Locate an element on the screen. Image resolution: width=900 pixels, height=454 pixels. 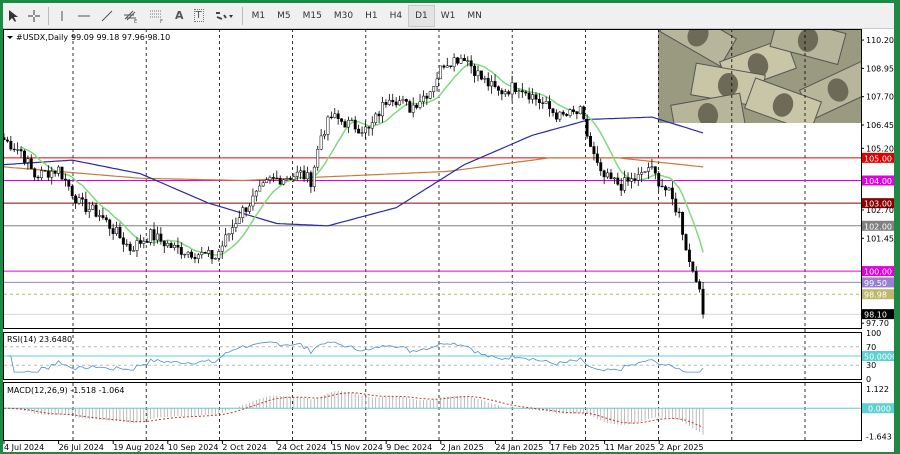
macd-pane-border is located at coordinates (432, 411).